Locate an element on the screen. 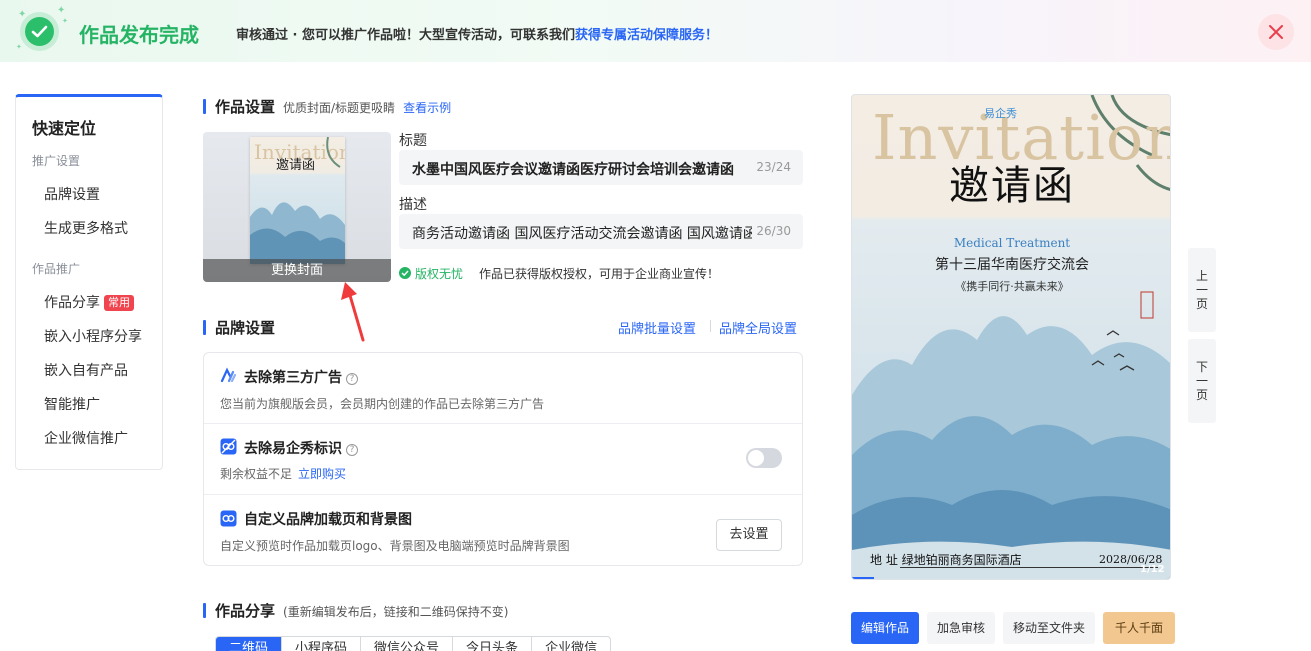 The image size is (1311, 651). prev-page-char: 一 is located at coordinates (1201, 290).